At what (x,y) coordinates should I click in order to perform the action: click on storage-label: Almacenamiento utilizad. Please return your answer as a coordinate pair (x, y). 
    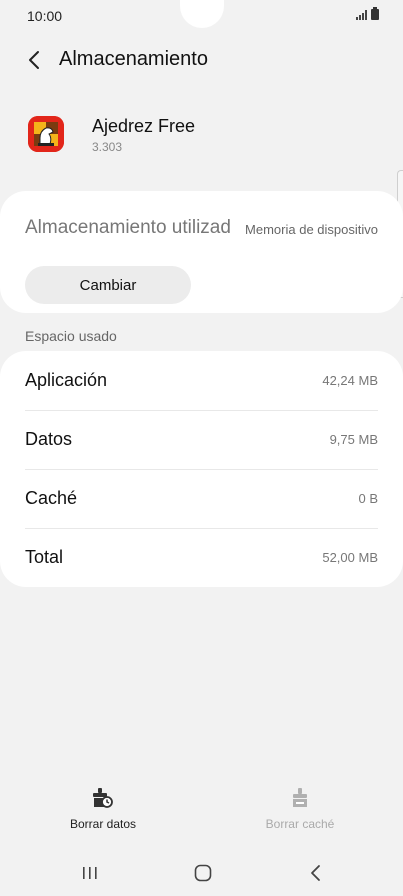
    Looking at the image, I should click on (128, 227).